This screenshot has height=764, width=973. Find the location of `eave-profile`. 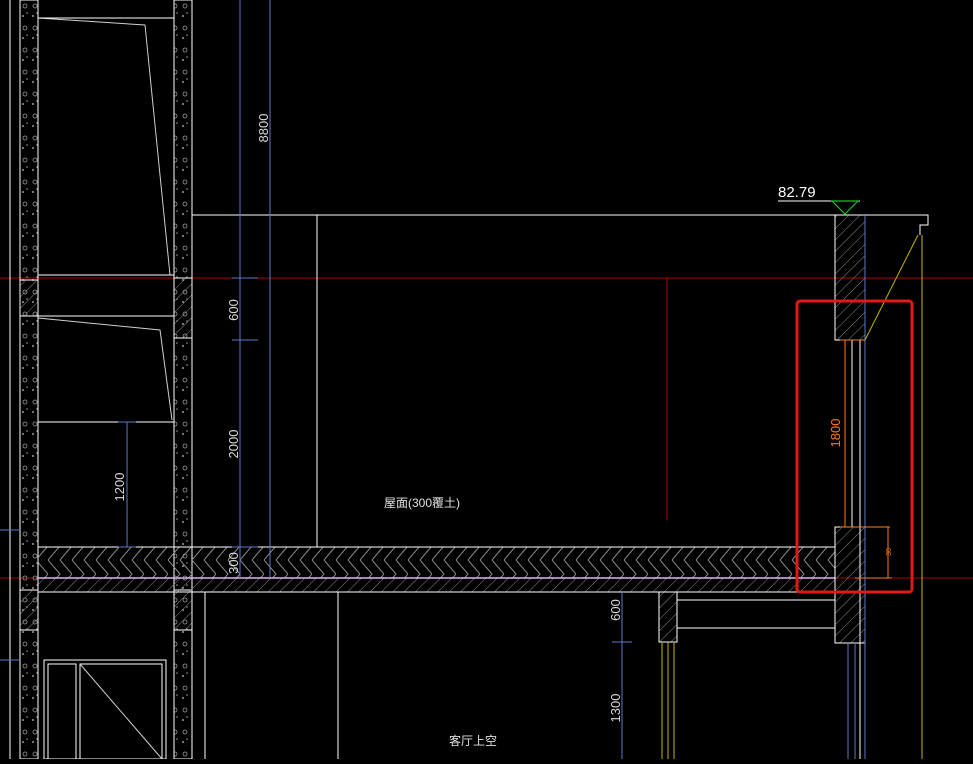

eave-profile is located at coordinates (896, 486).